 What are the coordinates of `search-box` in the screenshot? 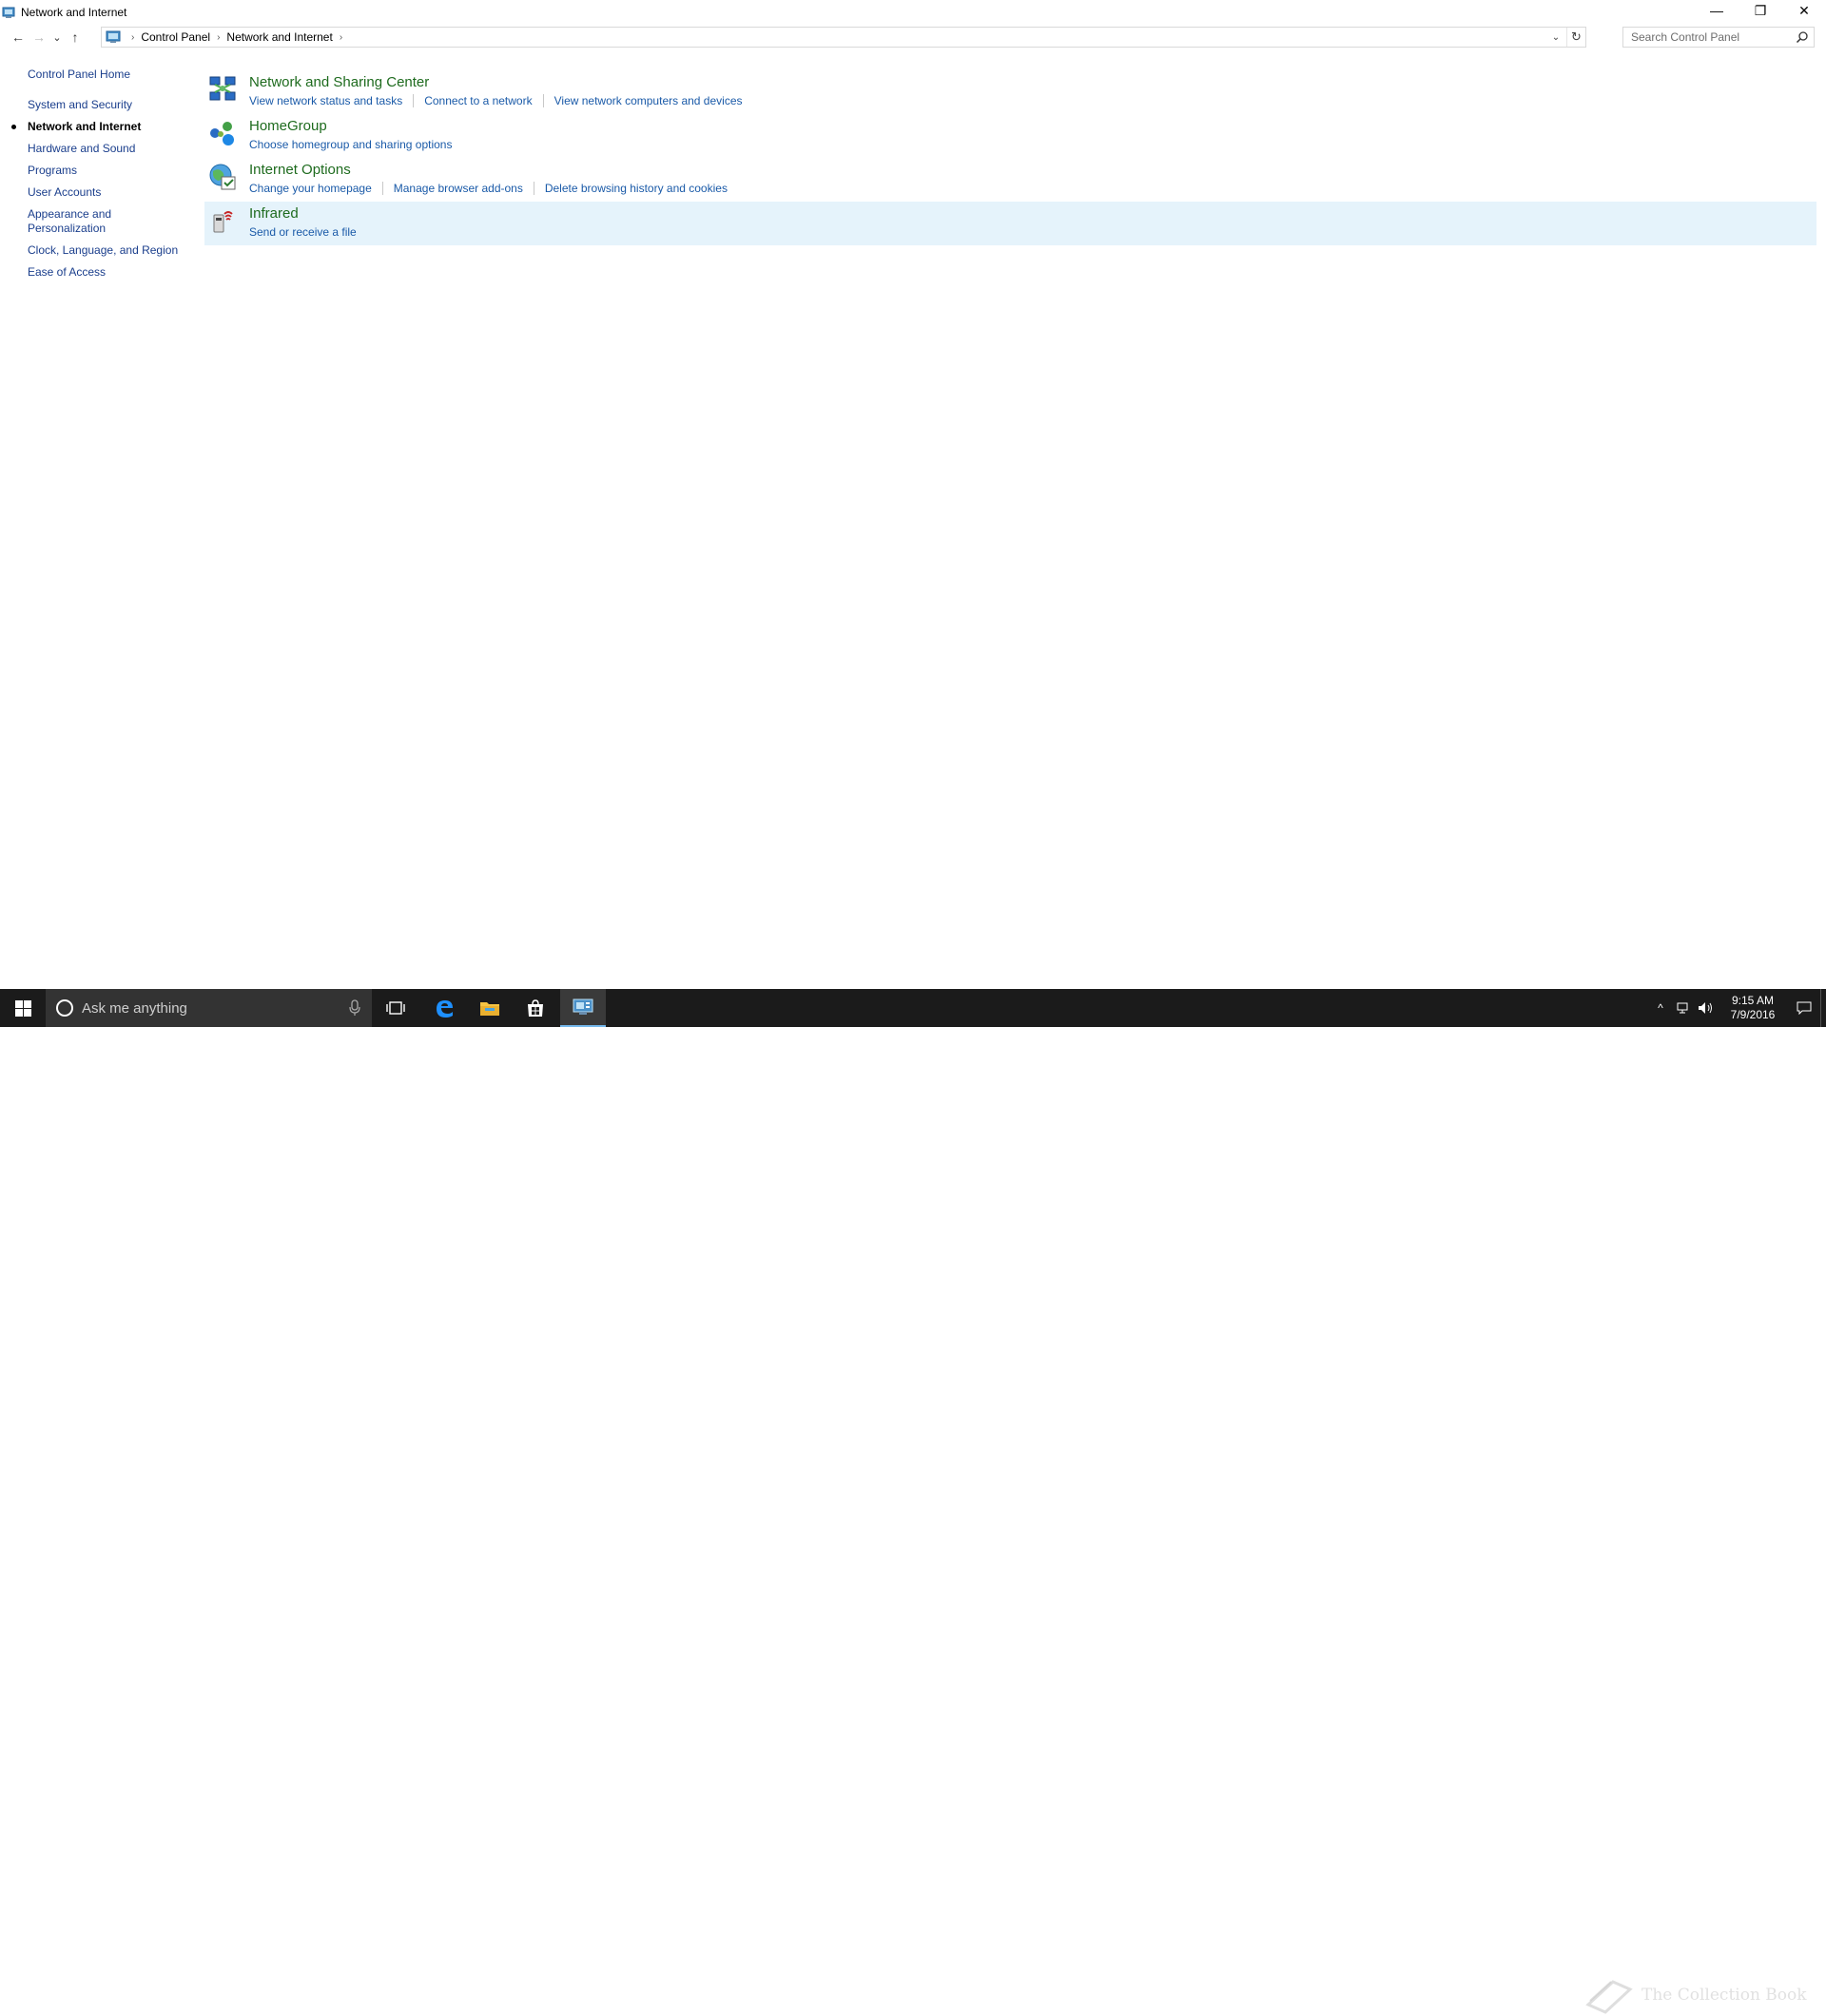 It's located at (1719, 37).